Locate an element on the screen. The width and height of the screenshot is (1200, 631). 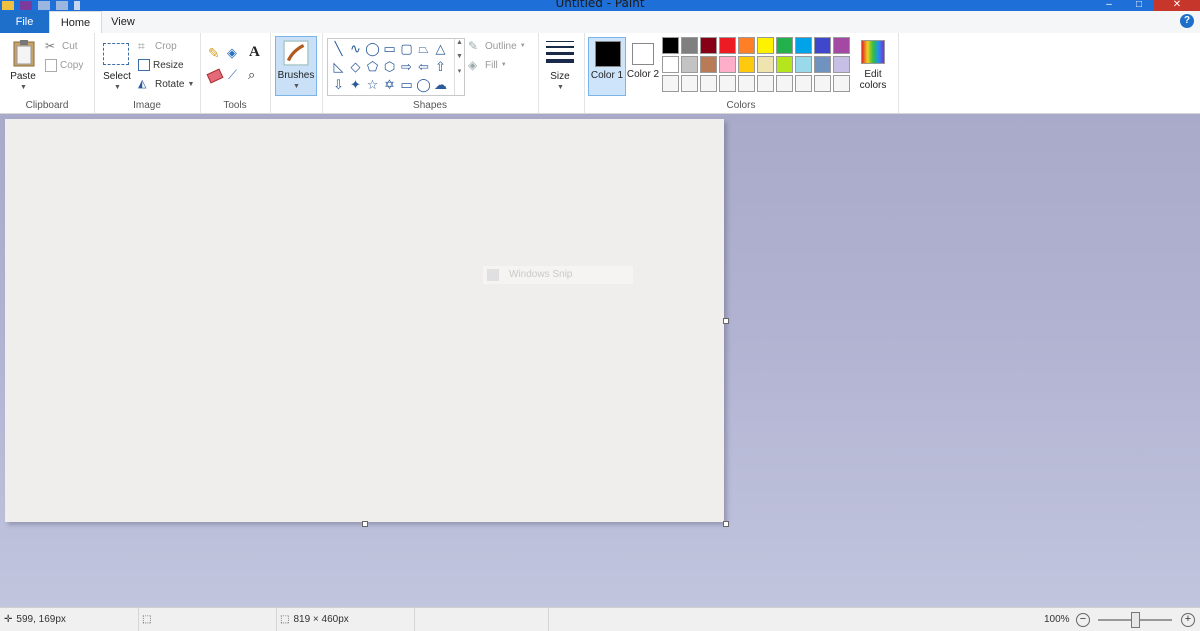
resize-button: Resize is located at coordinates (161, 65).